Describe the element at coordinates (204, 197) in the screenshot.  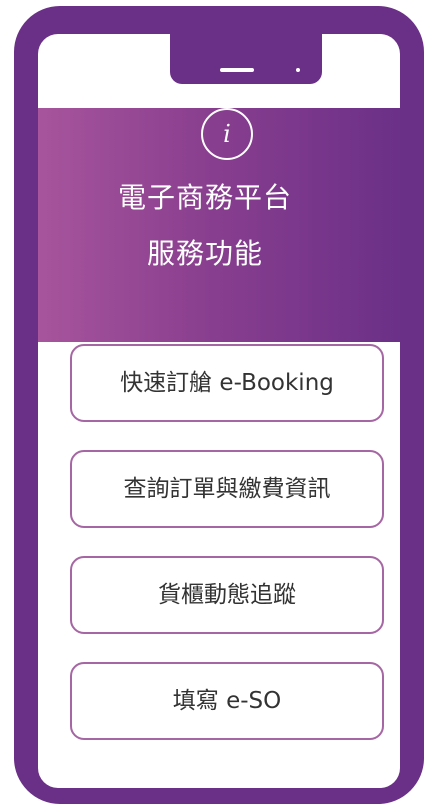
I see `page-title: 電子商務平台` at that location.